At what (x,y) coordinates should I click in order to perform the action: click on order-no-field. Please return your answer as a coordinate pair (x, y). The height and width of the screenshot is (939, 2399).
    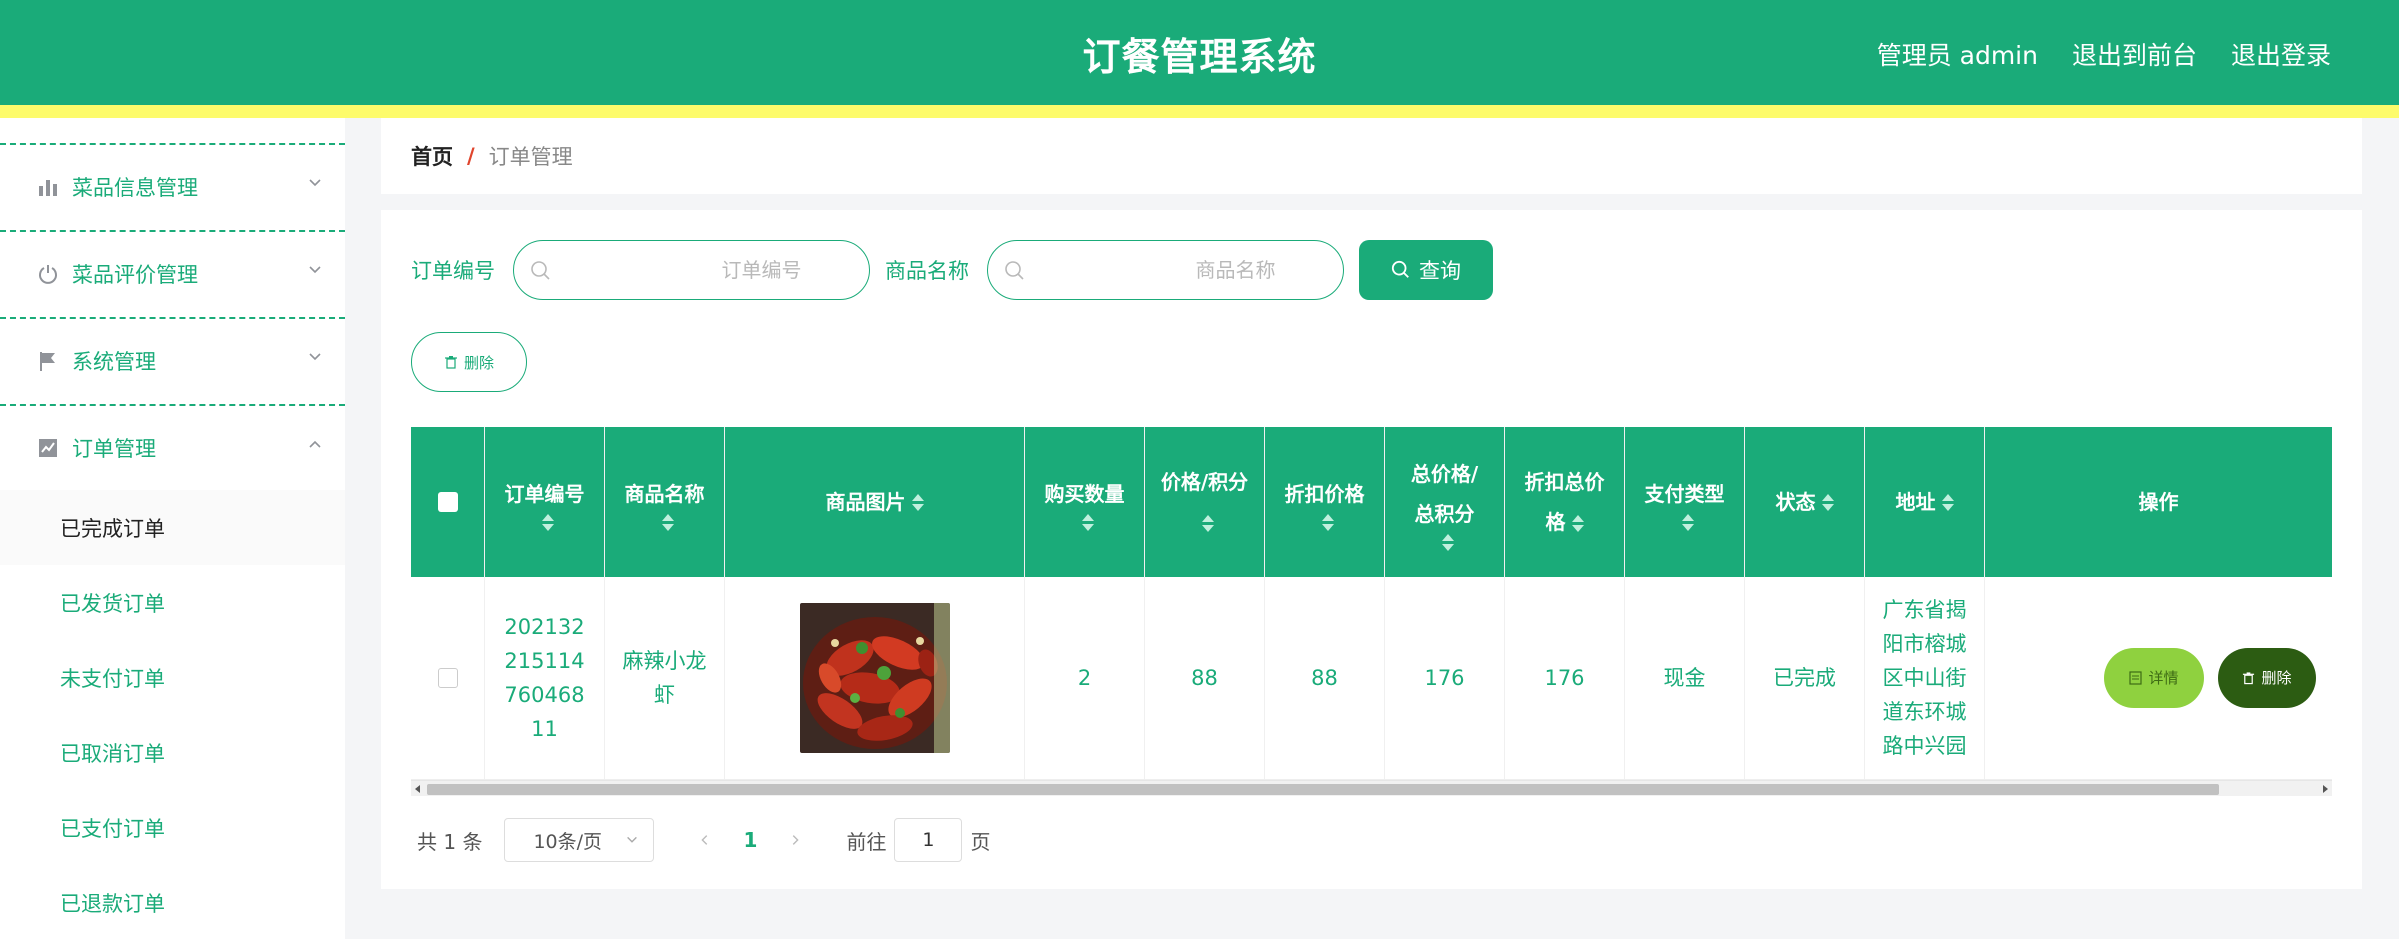
    Looking at the image, I should click on (691, 270).